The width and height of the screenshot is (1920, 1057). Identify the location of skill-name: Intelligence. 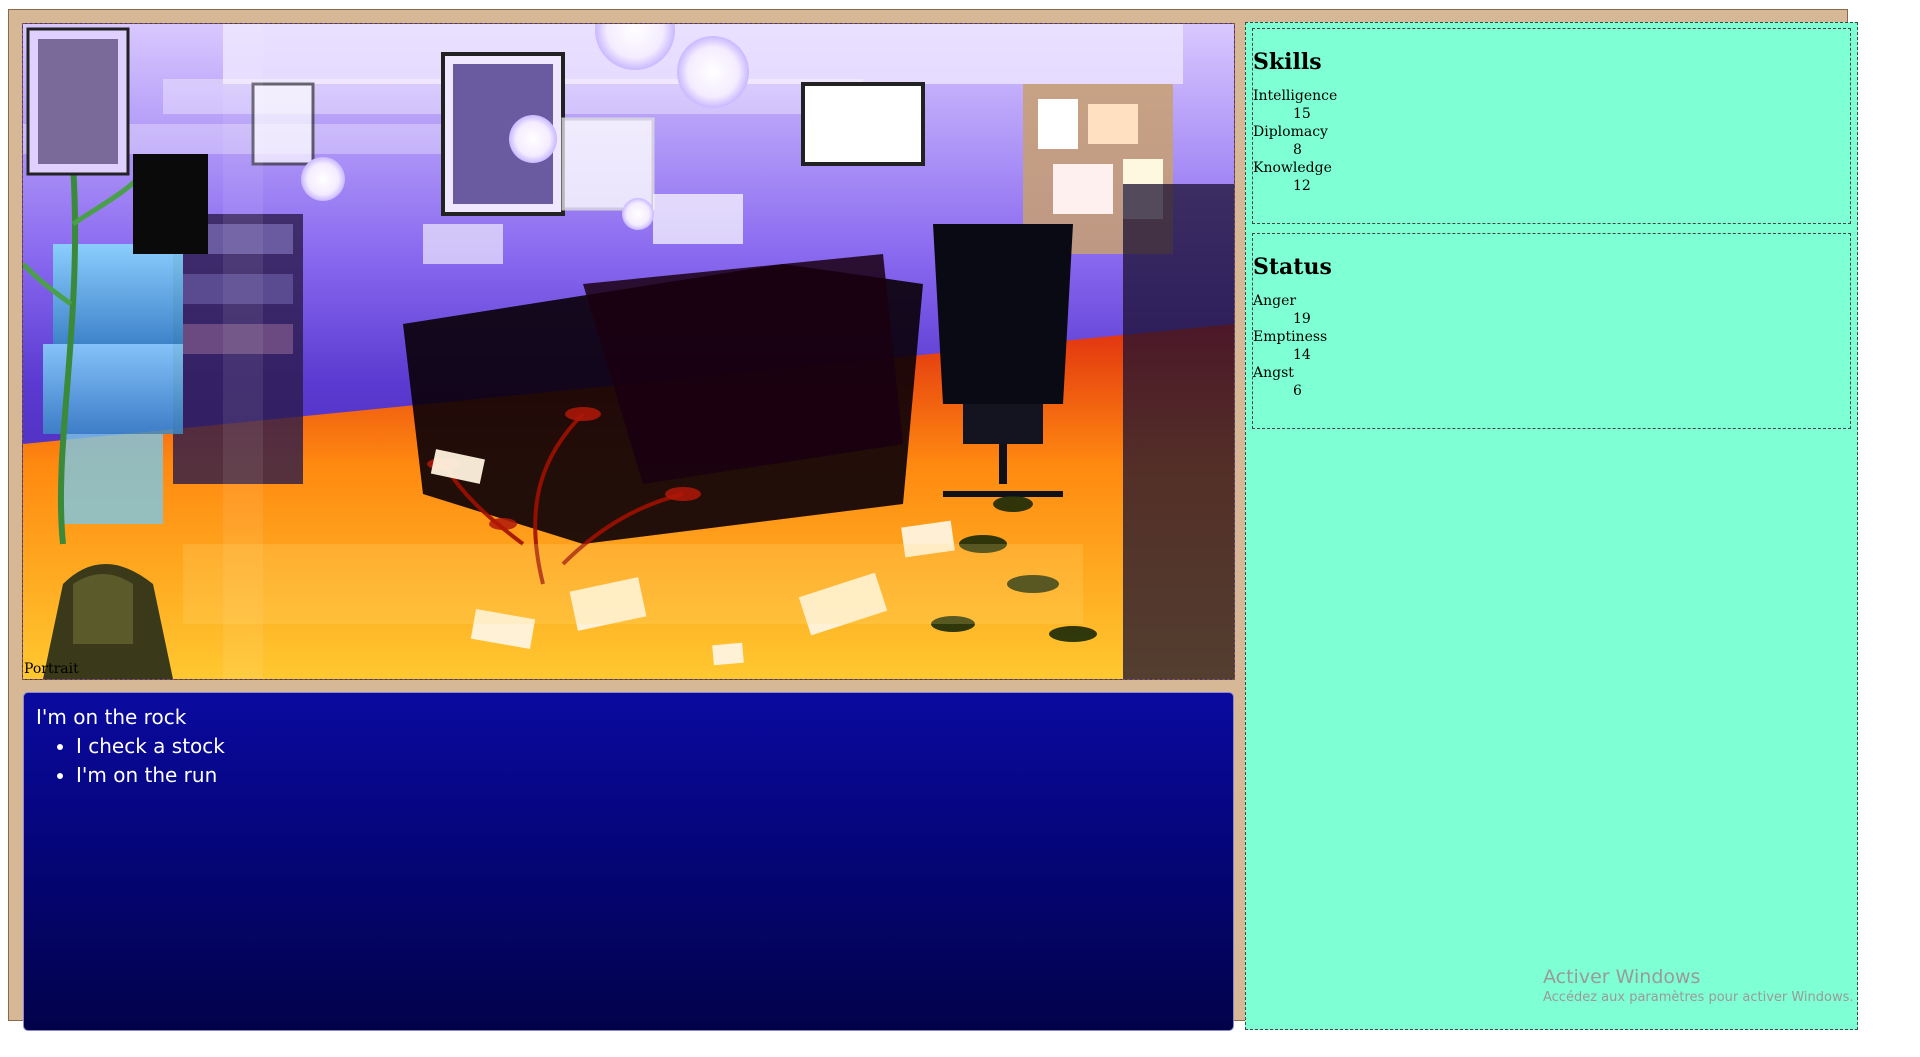
(1295, 96).